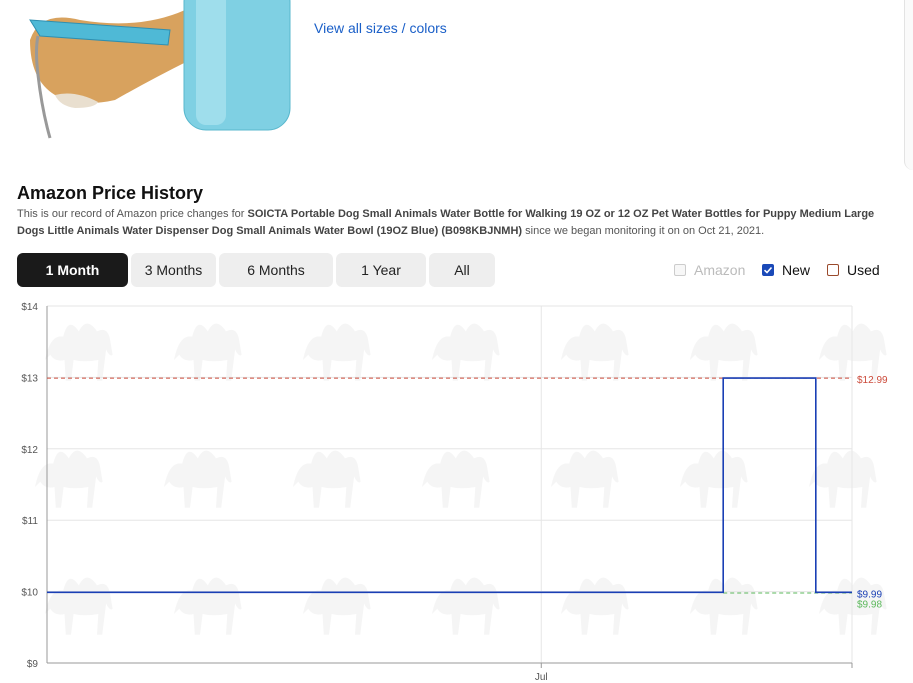 This screenshot has width=913, height=683. I want to click on amazon-checkbox-icon, so click(680, 270).